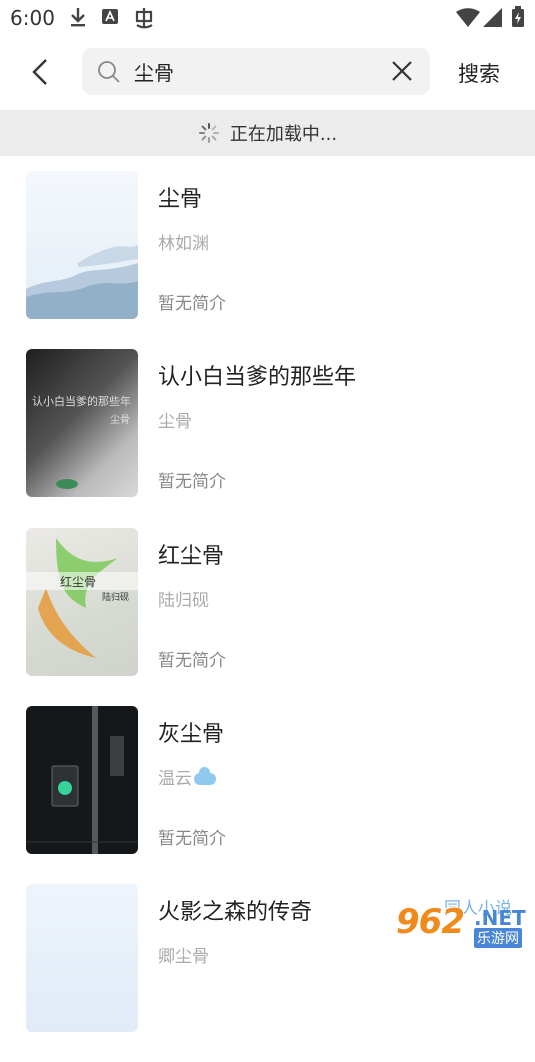  What do you see at coordinates (109, 74) in the screenshot?
I see `search-icon` at bounding box center [109, 74].